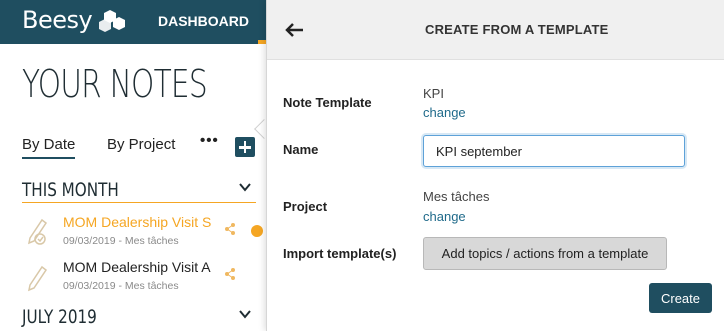  Describe the element at coordinates (59, 317) in the screenshot. I see `section-title: JULY 2019` at that location.